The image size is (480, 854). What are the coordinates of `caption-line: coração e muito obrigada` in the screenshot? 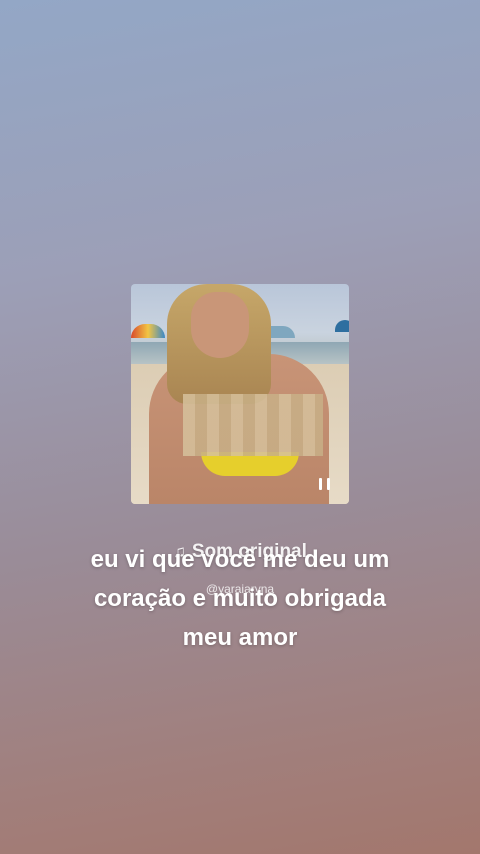 It's located at (240, 598).